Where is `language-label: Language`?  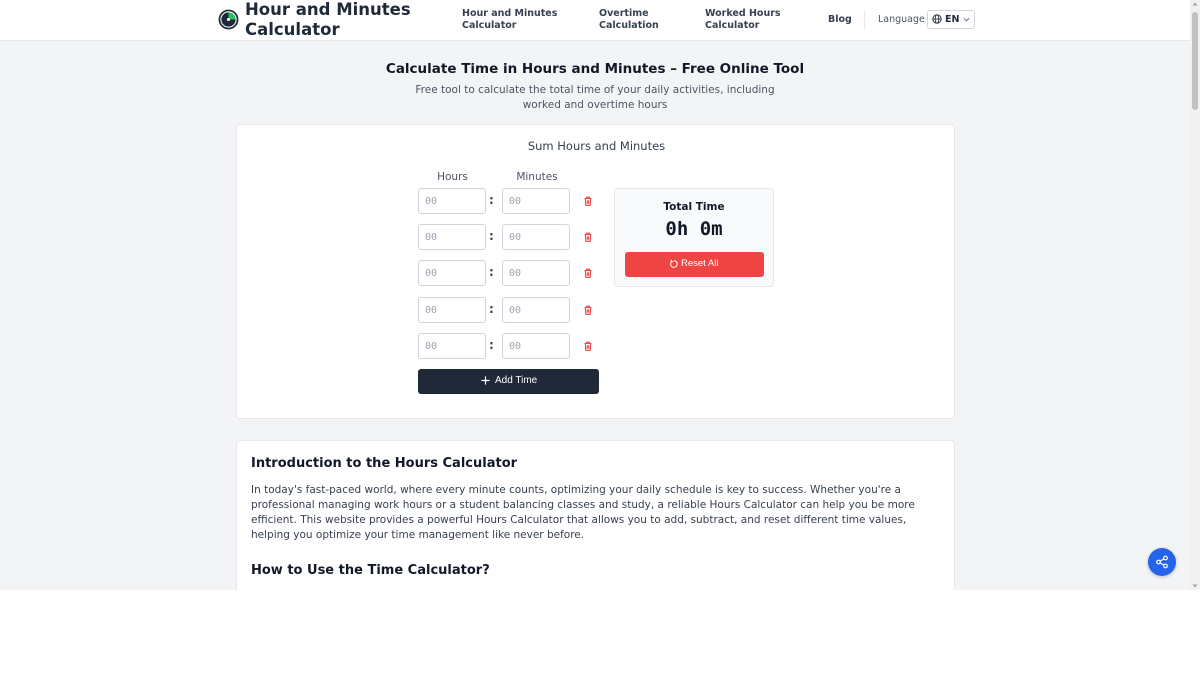 language-label: Language is located at coordinates (901, 19).